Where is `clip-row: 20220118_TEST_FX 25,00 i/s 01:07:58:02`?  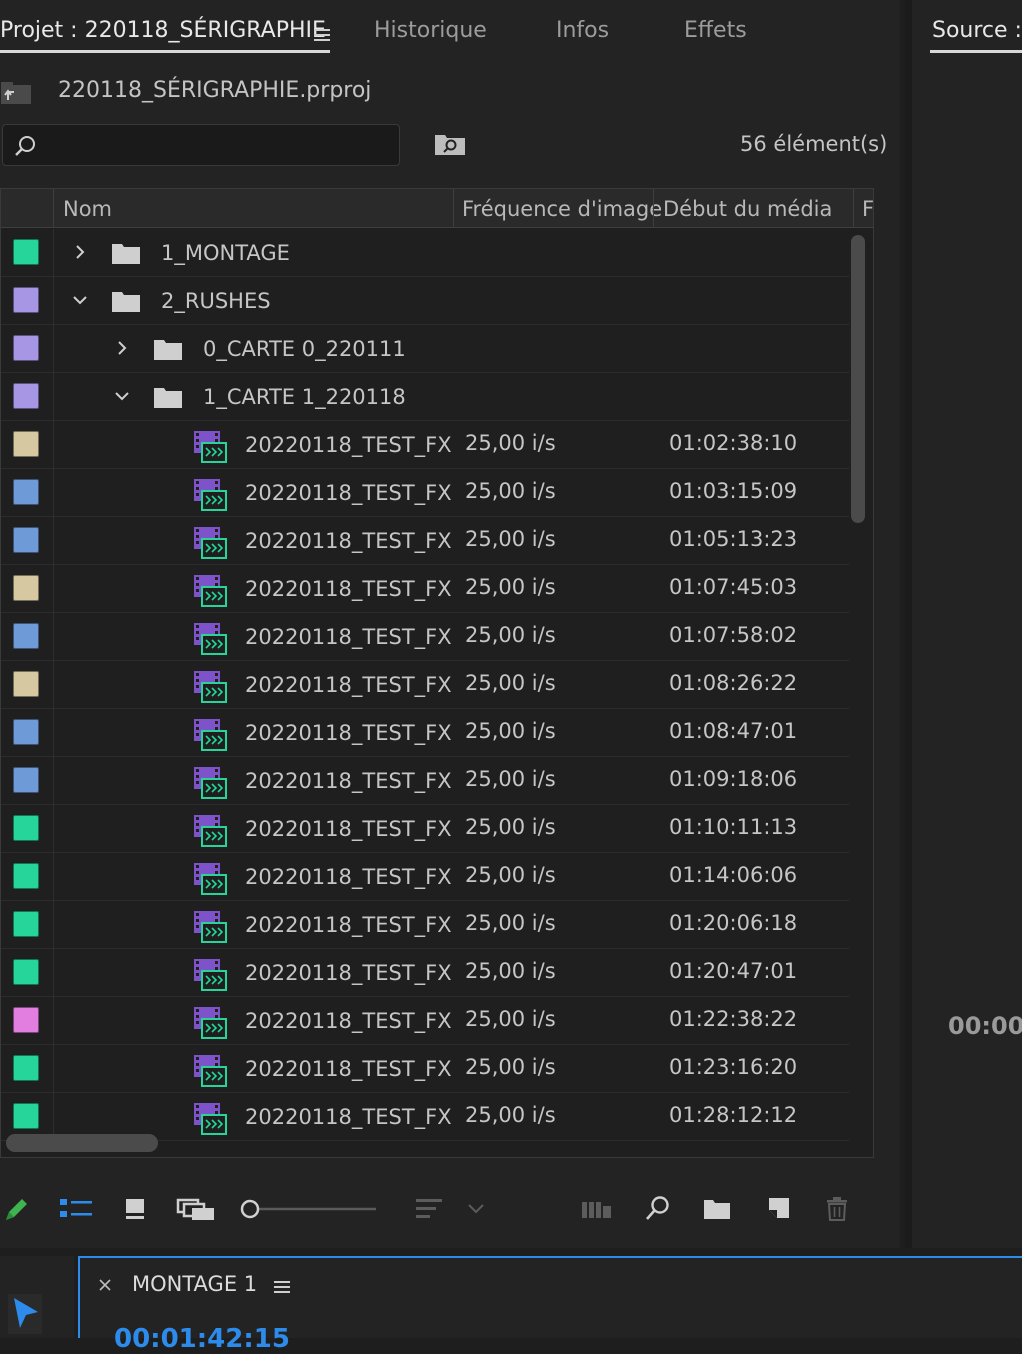
clip-row: 20220118_TEST_FX 25,00 i/s 01:07:58:02 is located at coordinates (425, 637).